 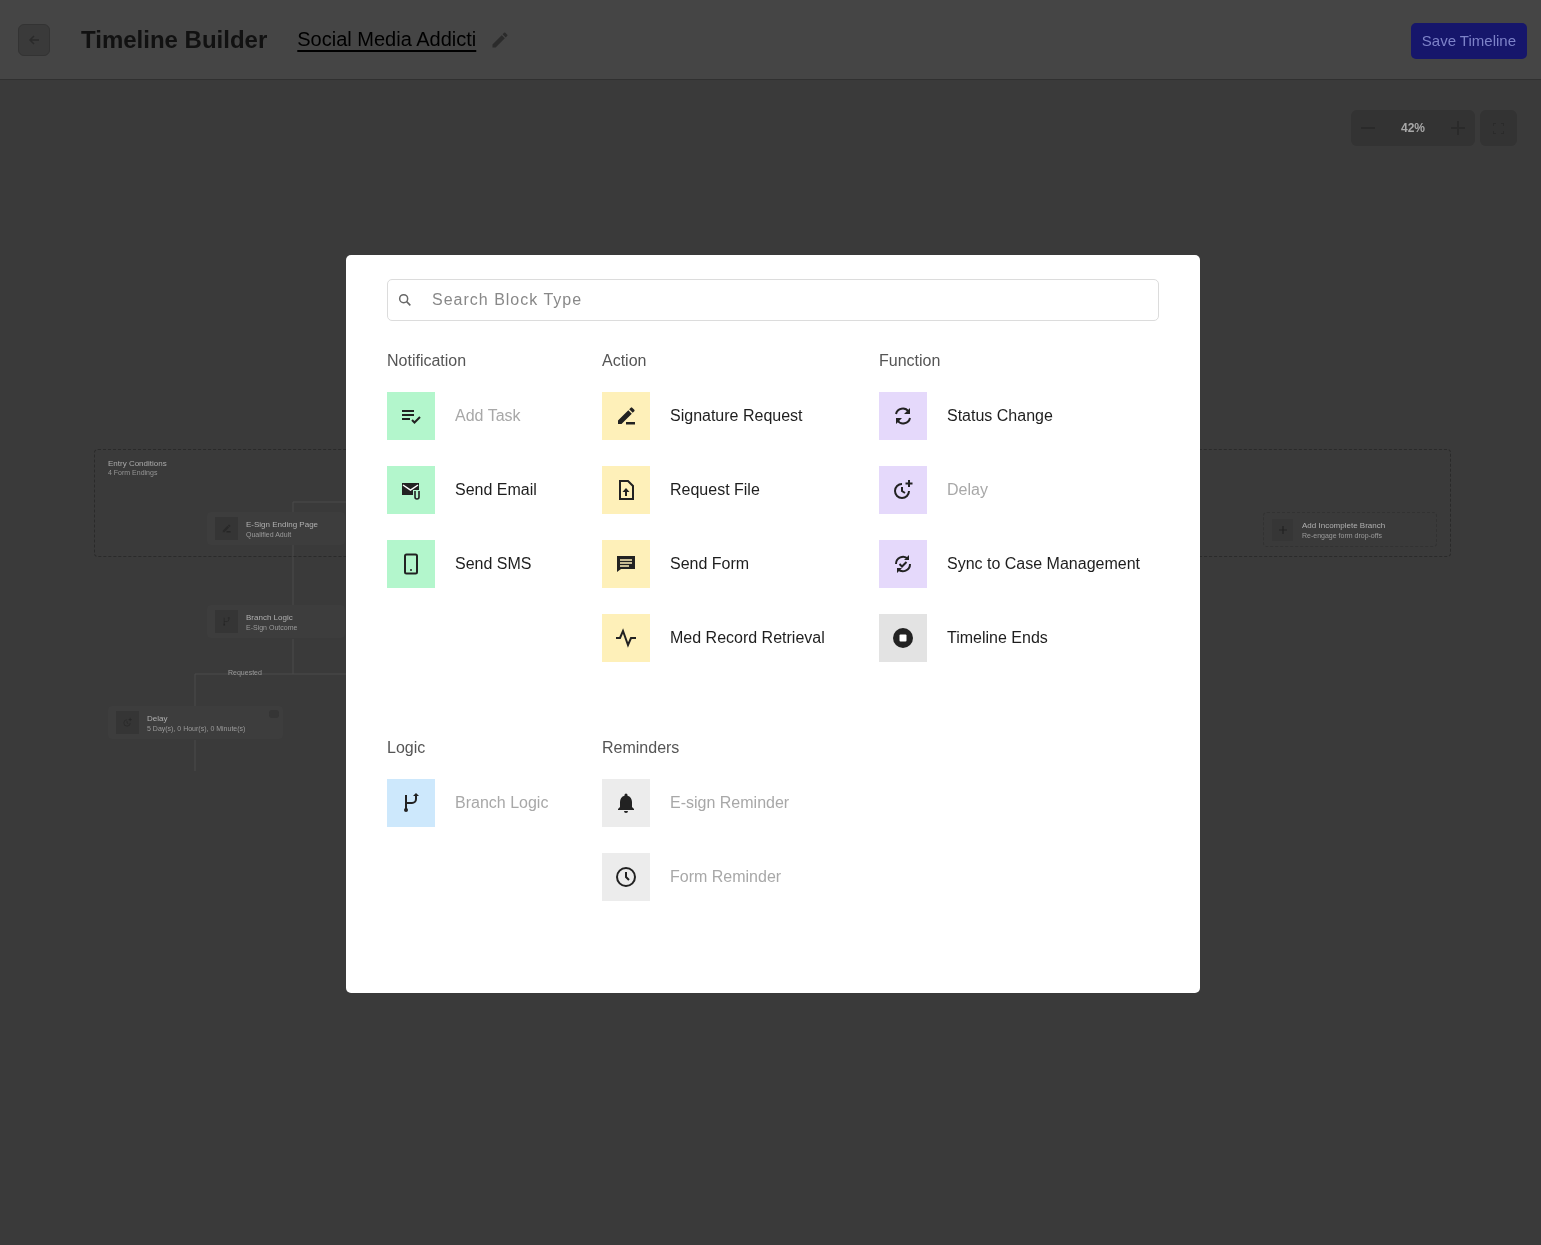 What do you see at coordinates (427, 361) in the screenshot?
I see `section-heading: Notification` at bounding box center [427, 361].